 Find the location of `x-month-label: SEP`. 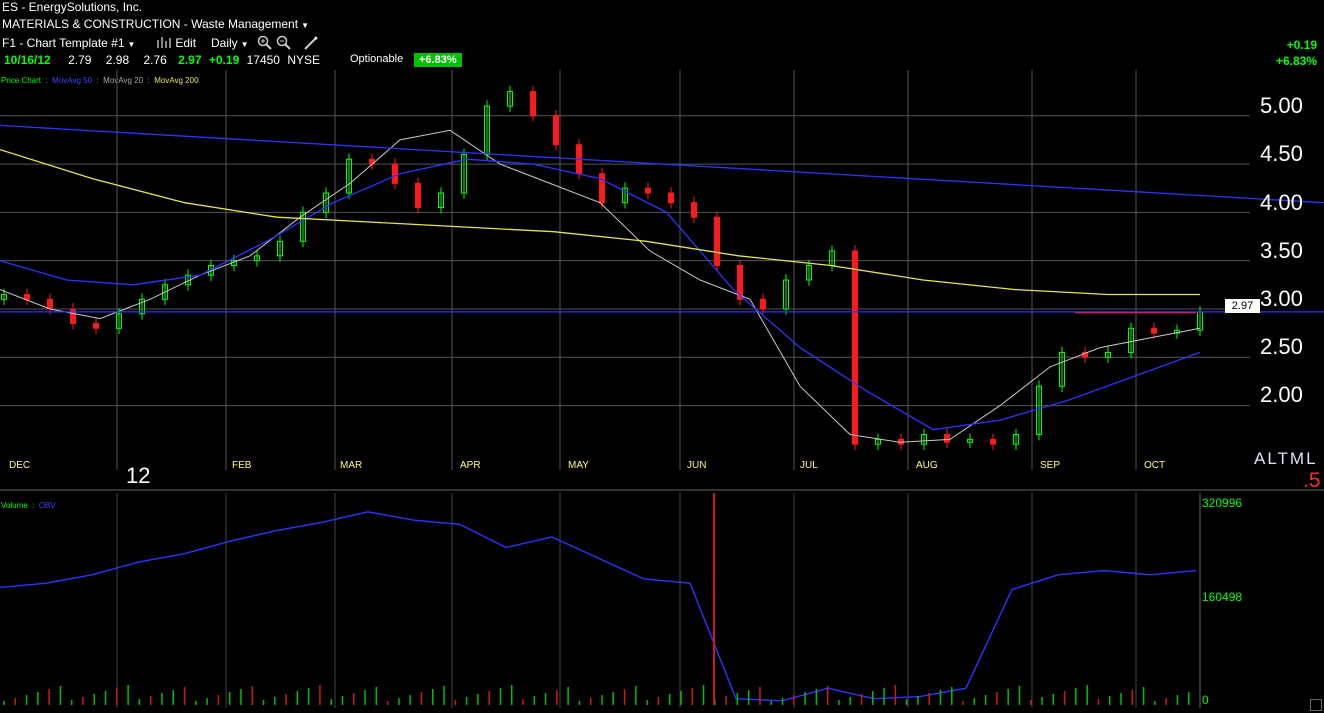

x-month-label: SEP is located at coordinates (1050, 465).